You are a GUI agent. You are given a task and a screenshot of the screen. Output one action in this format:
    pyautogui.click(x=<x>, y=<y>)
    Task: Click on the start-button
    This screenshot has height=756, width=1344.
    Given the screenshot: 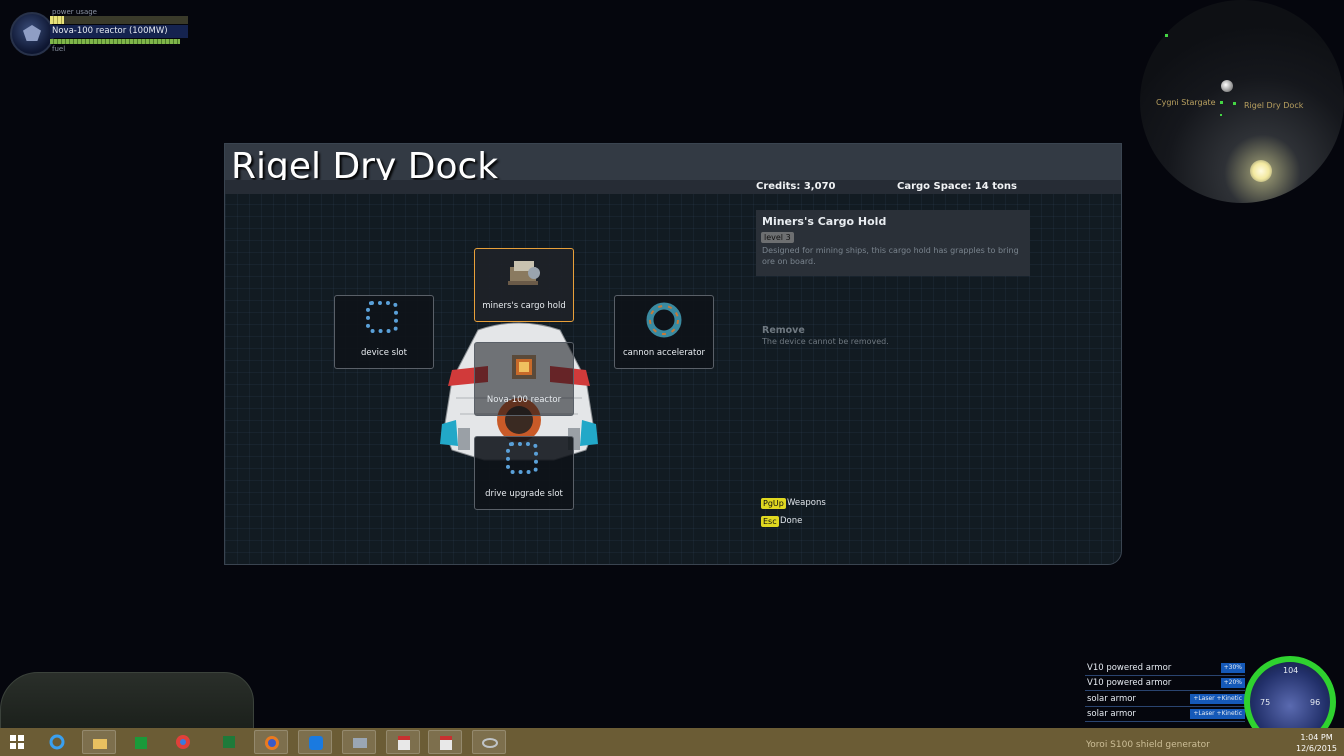 What is the action you would take?
    pyautogui.click(x=17, y=742)
    